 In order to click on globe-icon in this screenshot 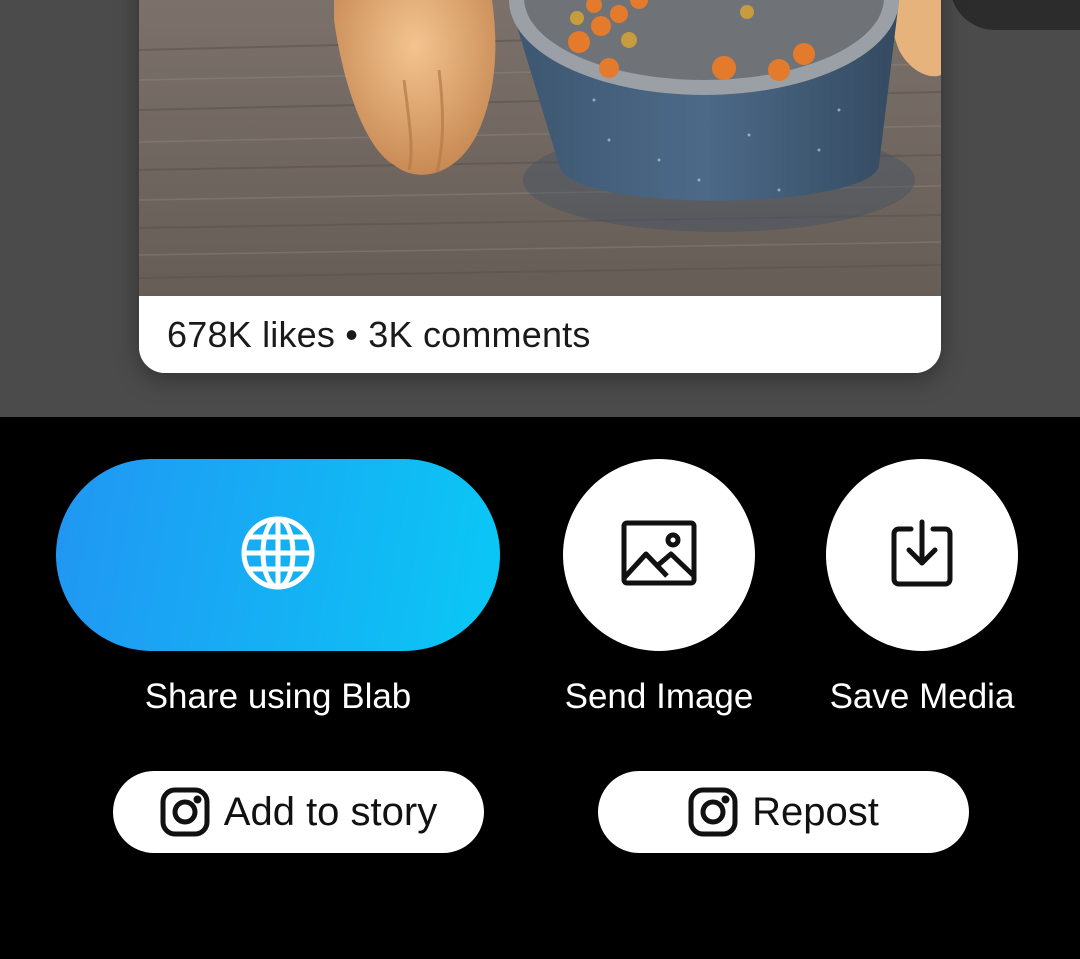, I will do `click(278, 555)`.